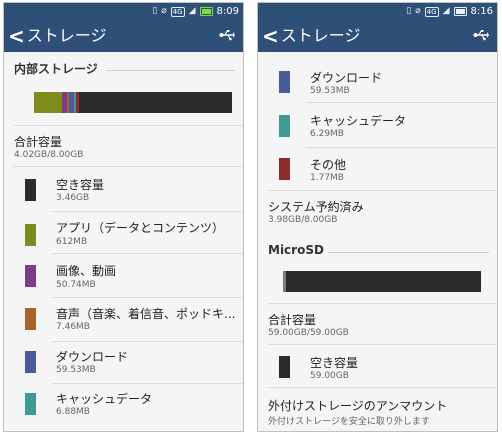 The image size is (502, 434). Describe the element at coordinates (327, 134) in the screenshot. I see `item-size: 6.29MB` at that location.